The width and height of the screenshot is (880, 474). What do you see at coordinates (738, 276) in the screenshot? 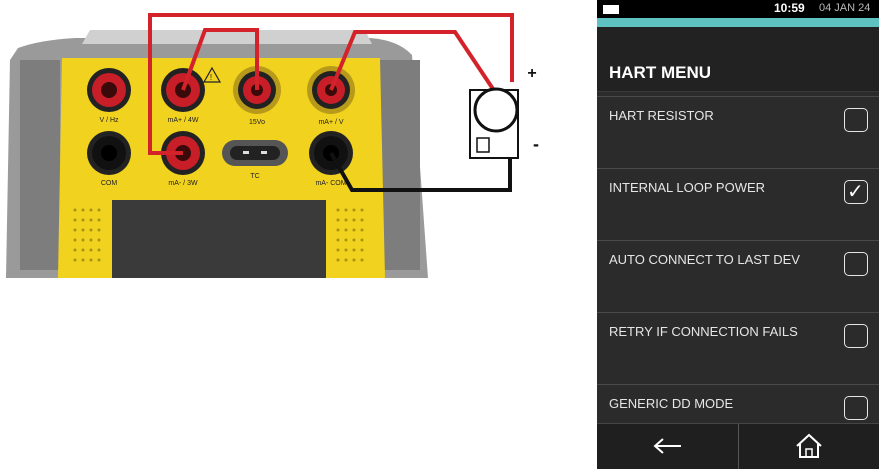
I see `menu-item-auto-connect: AUTO CONNECT TO LAST DEV` at bounding box center [738, 276].